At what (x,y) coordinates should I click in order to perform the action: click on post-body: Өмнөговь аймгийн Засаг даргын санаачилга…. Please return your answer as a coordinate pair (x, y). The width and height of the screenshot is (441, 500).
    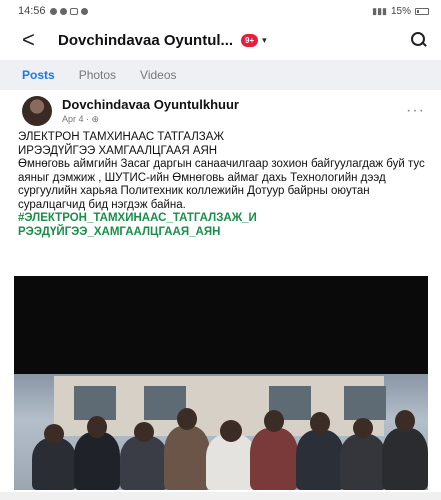
    Looking at the image, I should click on (221, 184).